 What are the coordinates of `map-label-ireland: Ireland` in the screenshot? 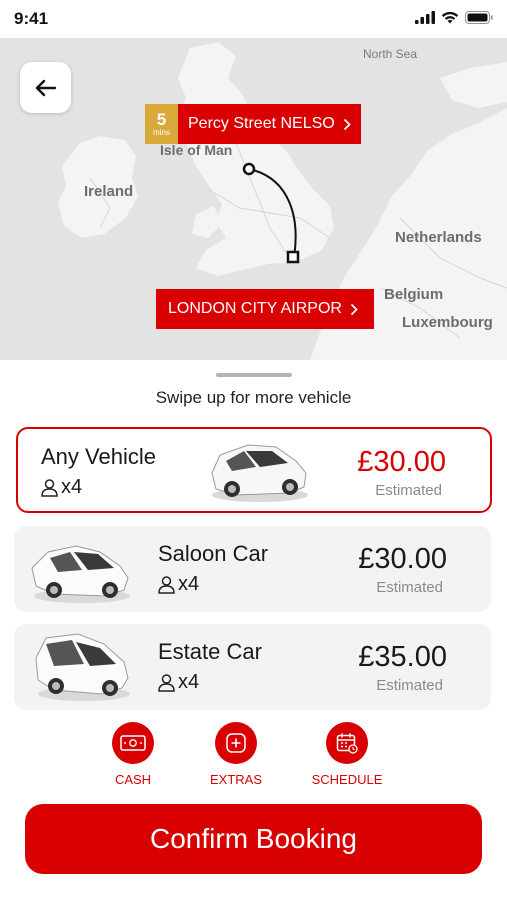 It's located at (109, 191).